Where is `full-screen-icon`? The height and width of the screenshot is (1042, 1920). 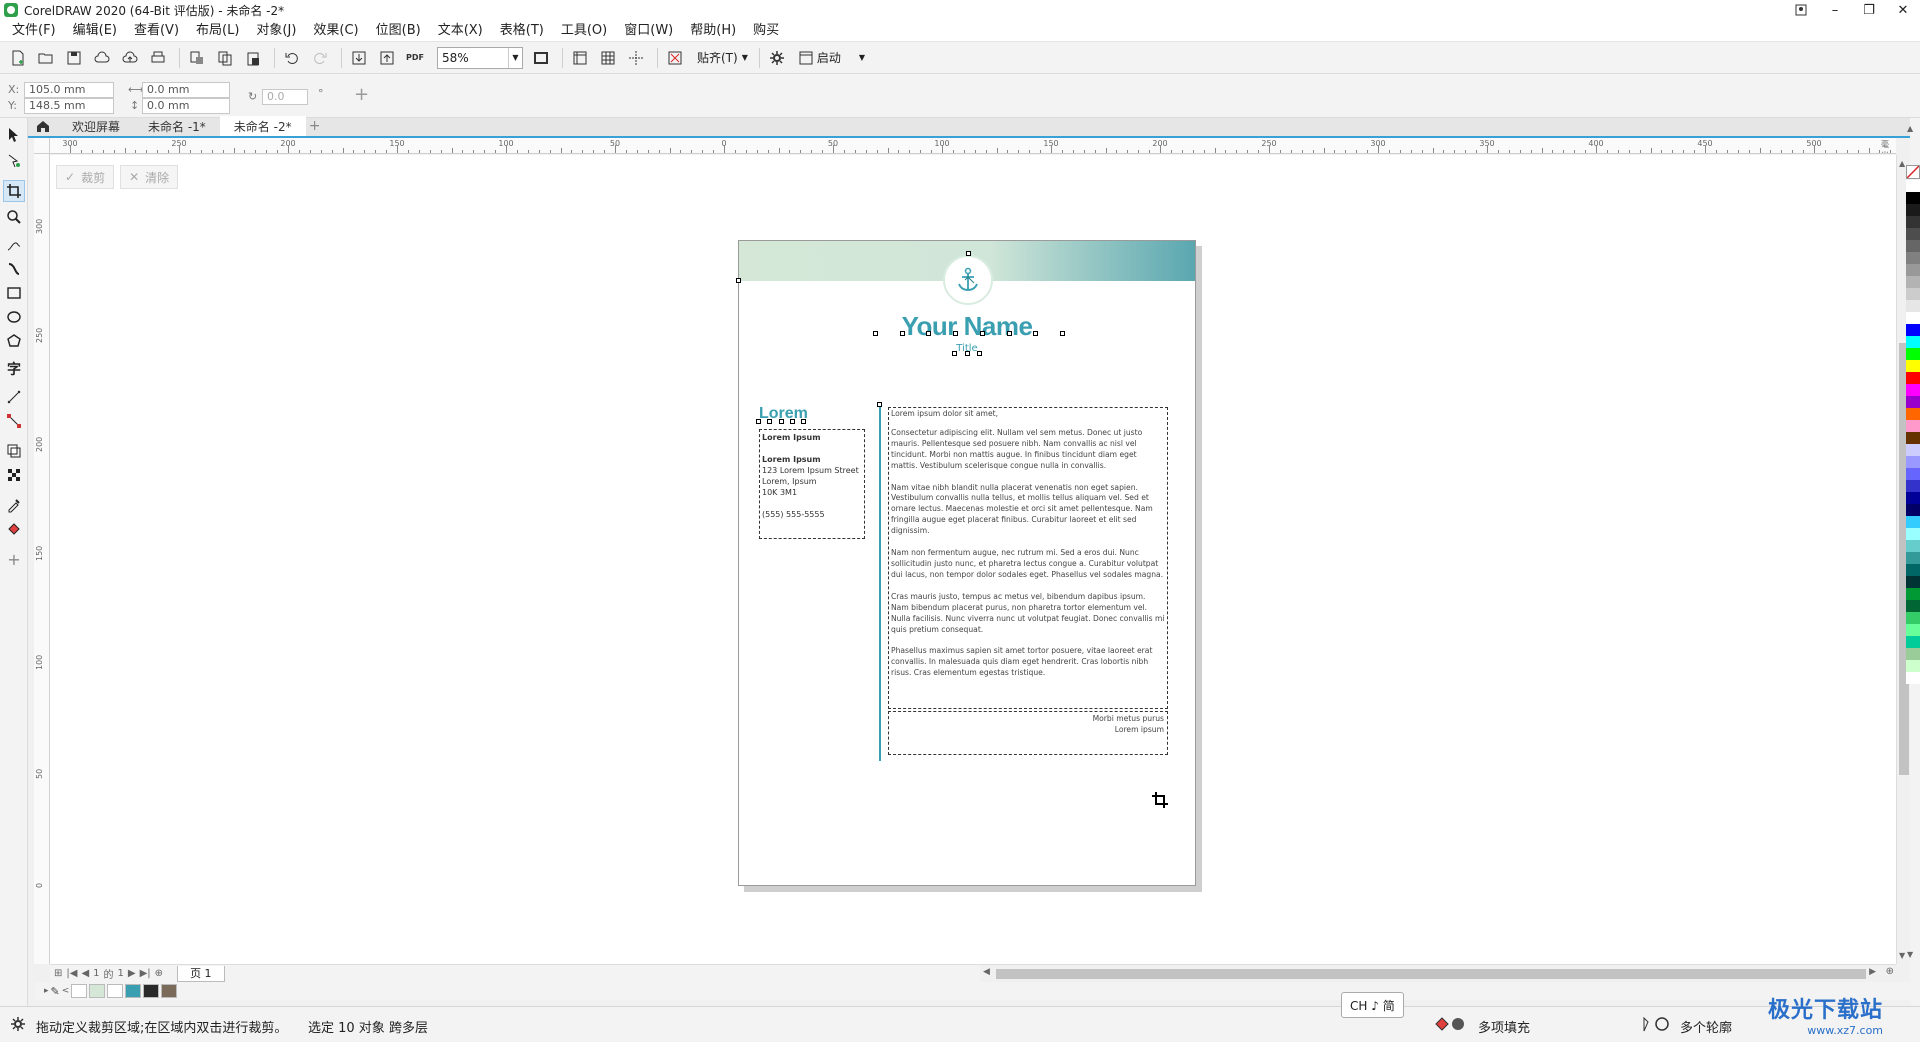 full-screen-icon is located at coordinates (541, 58).